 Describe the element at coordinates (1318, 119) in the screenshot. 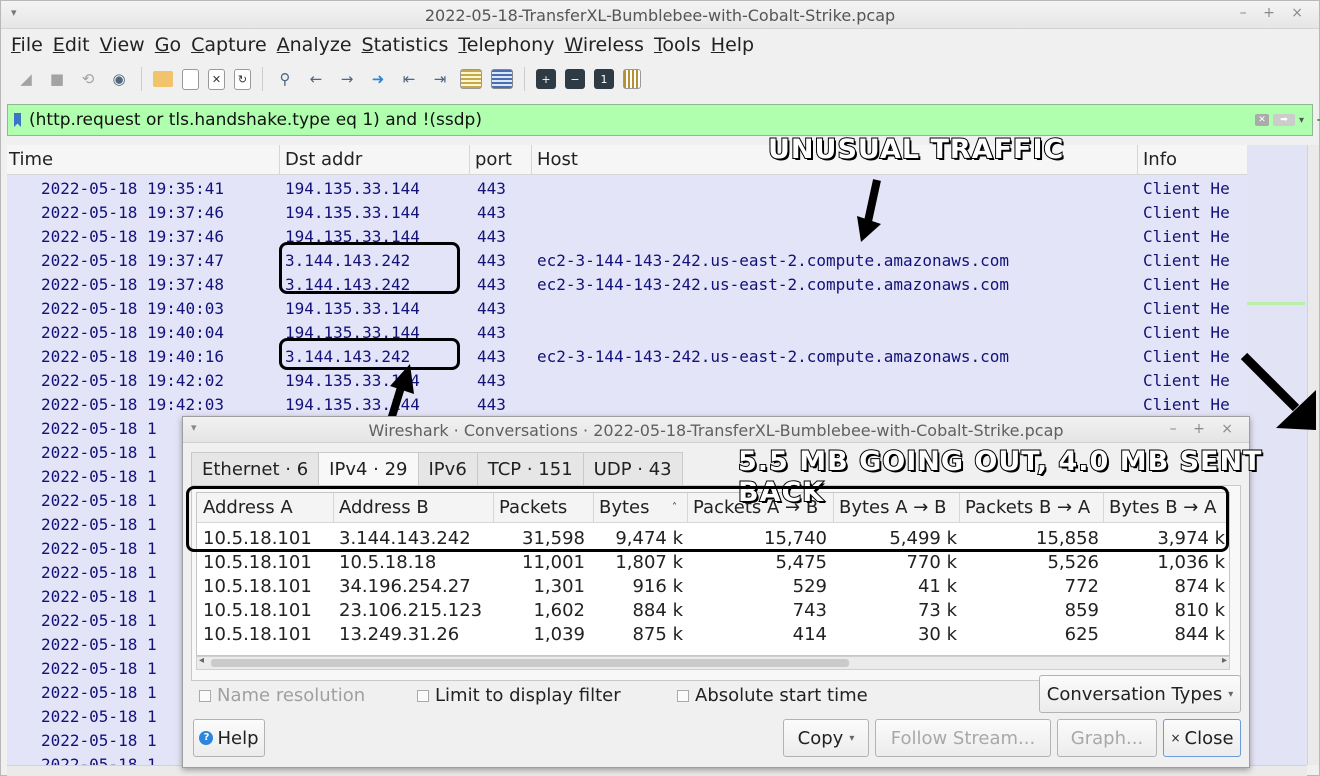

I see `add-filter-button-icon: +` at that location.